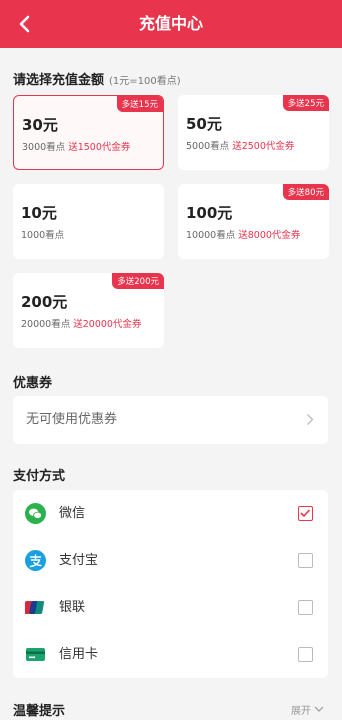  I want to click on package-price: 100元, so click(209, 213).